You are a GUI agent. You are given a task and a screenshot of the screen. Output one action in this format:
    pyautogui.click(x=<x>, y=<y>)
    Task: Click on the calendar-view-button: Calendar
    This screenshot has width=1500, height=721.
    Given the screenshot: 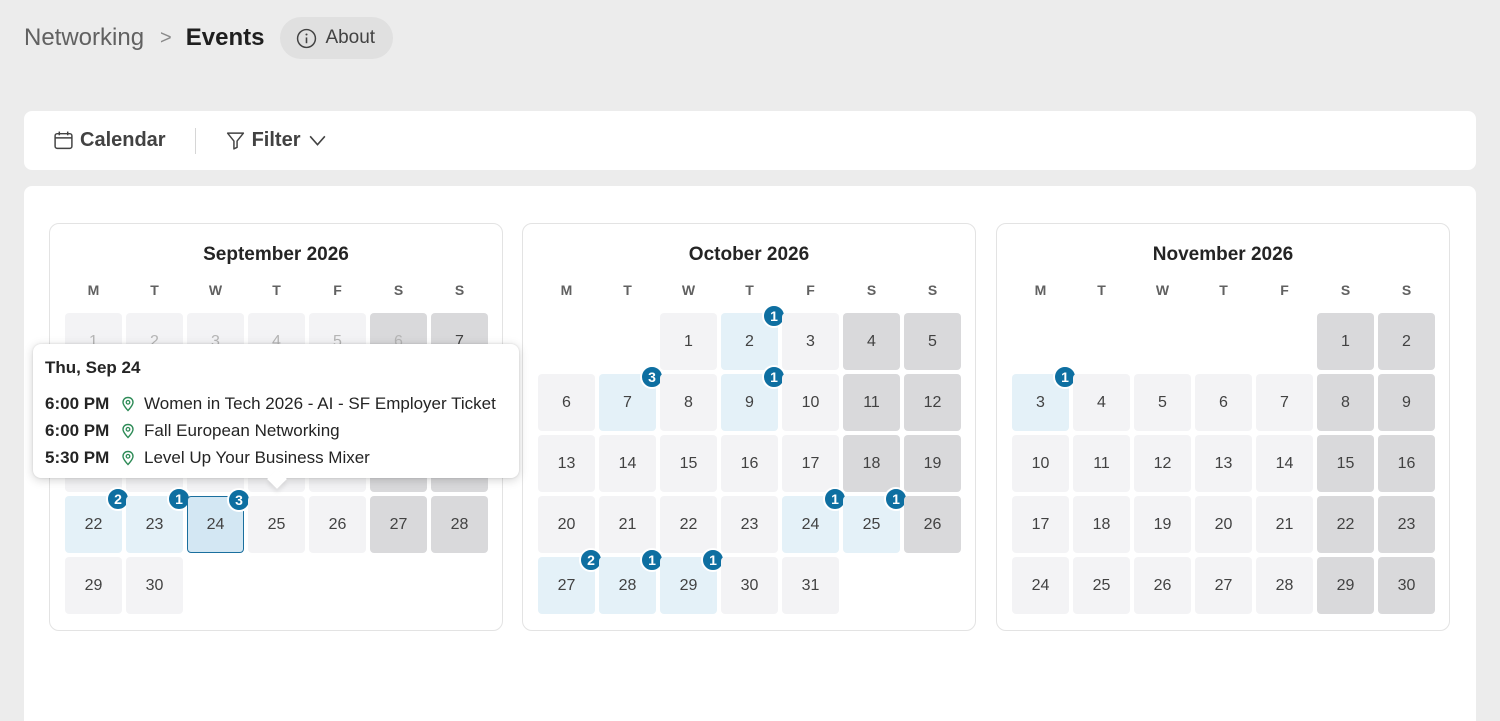 What is the action you would take?
    pyautogui.click(x=109, y=140)
    